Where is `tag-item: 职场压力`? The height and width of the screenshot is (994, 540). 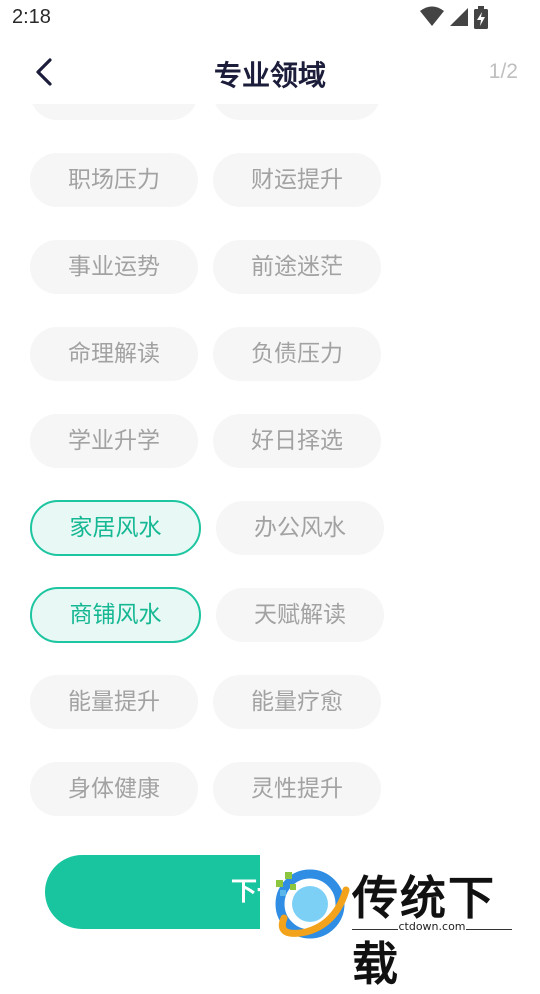 tag-item: 职场压力 is located at coordinates (114, 180).